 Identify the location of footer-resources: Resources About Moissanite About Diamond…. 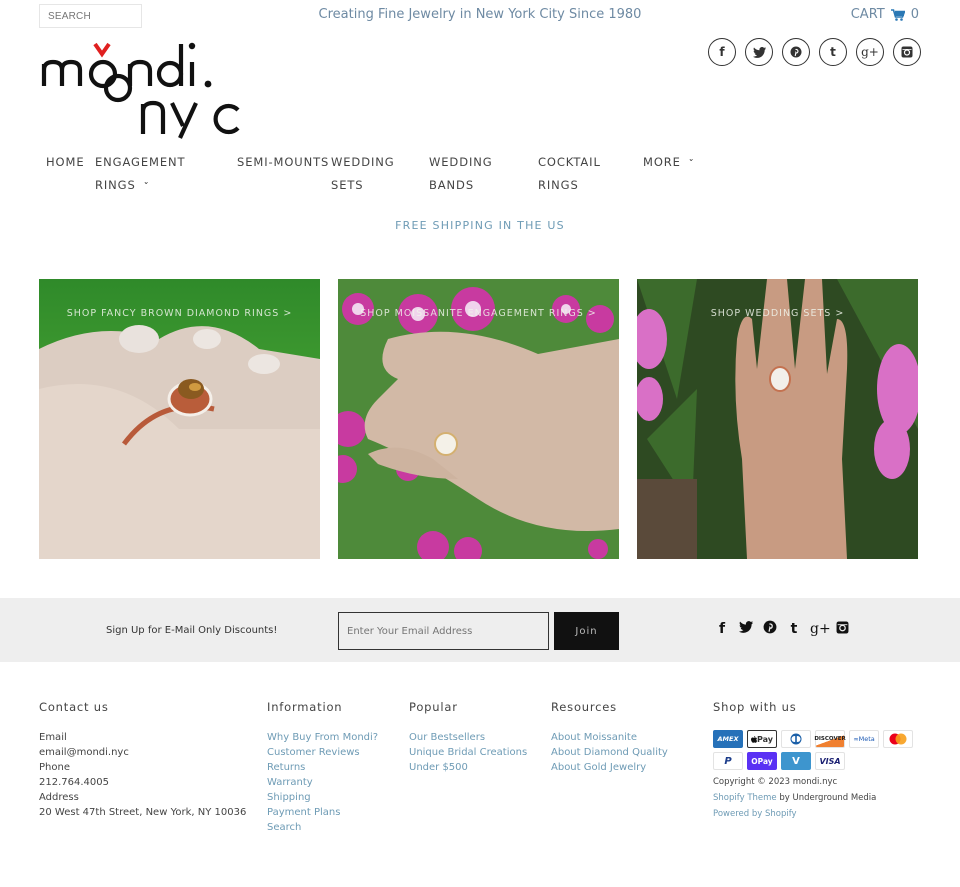
(609, 737).